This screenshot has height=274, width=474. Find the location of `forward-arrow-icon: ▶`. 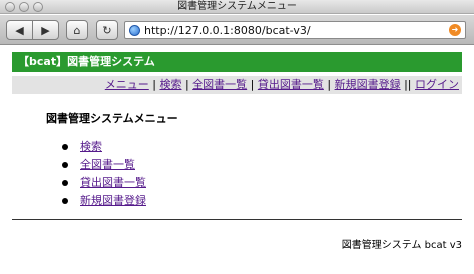

forward-arrow-icon: ▶ is located at coordinates (45, 30).